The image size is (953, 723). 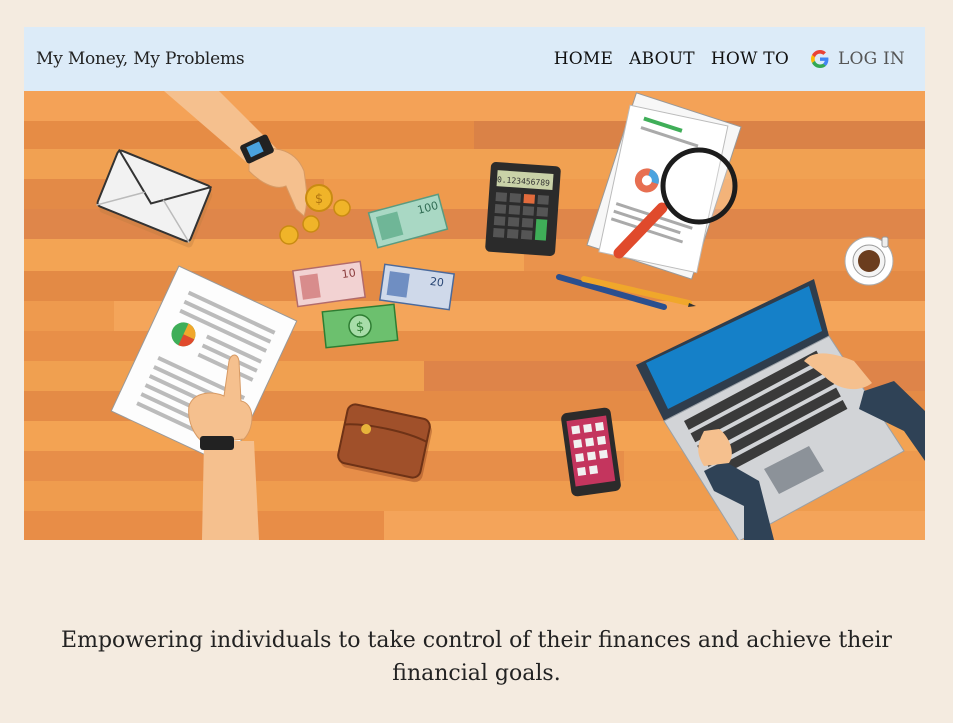 I want to click on nav-about-link: ABOUT, so click(x=662, y=59).